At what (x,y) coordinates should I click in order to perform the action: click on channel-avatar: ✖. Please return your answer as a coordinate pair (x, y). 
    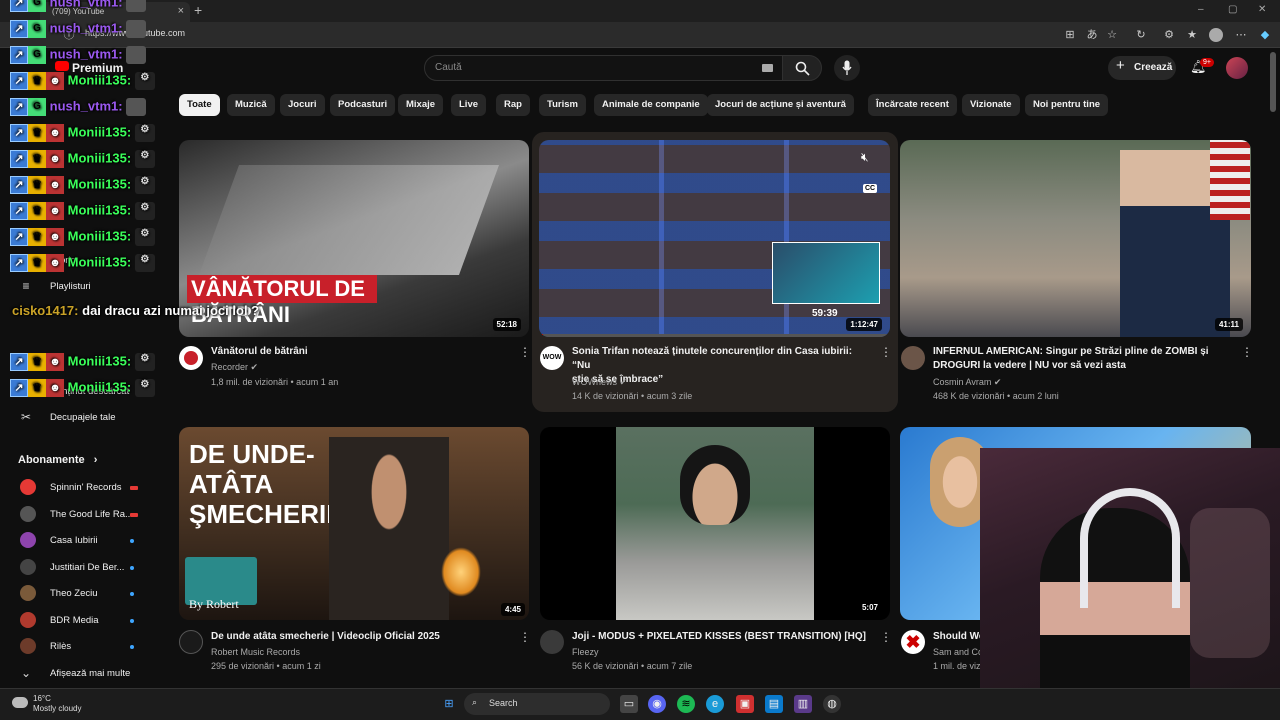
    Looking at the image, I should click on (913, 642).